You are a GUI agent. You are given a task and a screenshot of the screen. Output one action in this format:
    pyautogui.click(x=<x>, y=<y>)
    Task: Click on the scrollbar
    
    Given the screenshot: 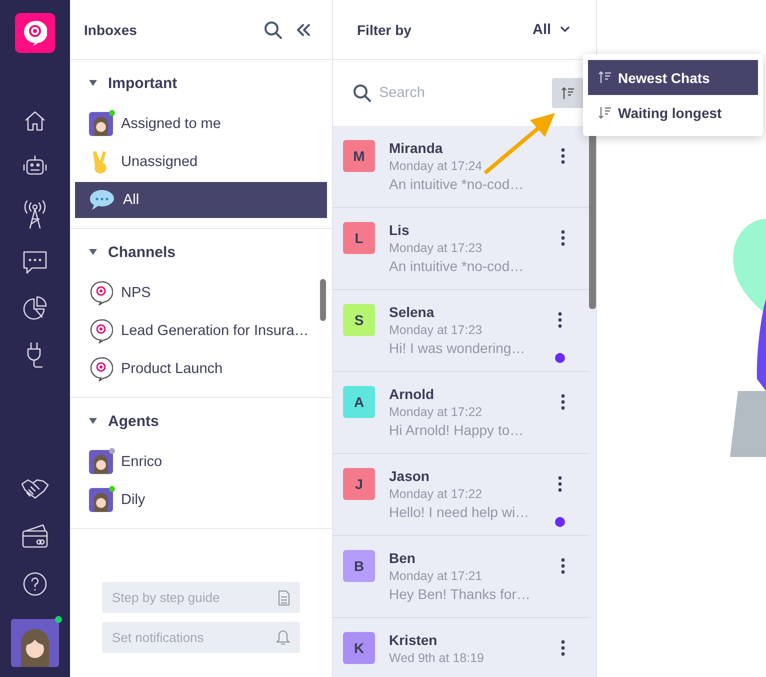 What is the action you would take?
    pyautogui.click(x=323, y=300)
    